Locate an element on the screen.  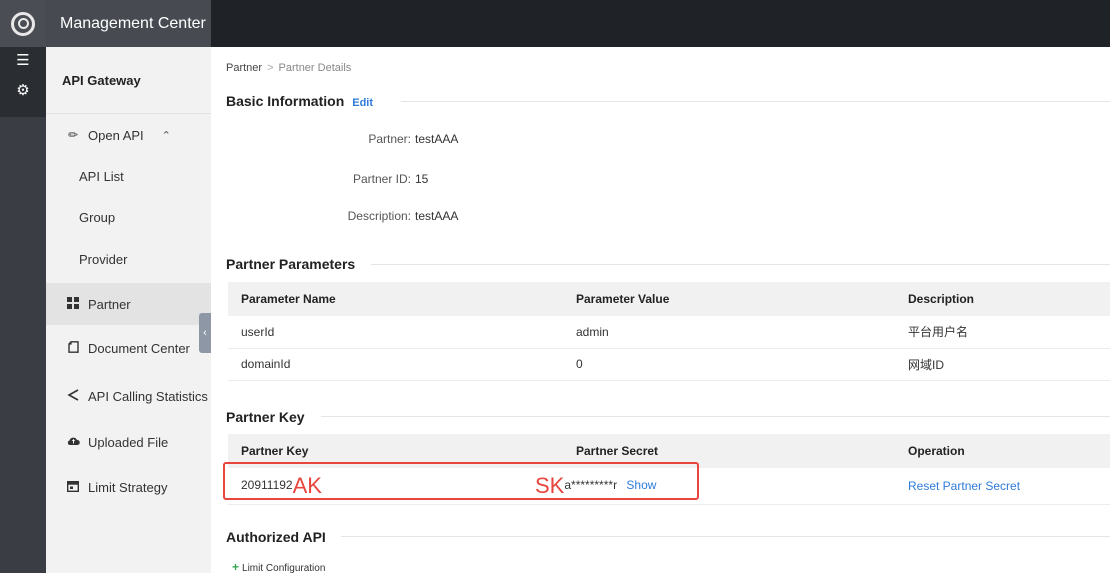
info-row-partner-id: Partner ID: 15 is located at coordinates (319, 179).